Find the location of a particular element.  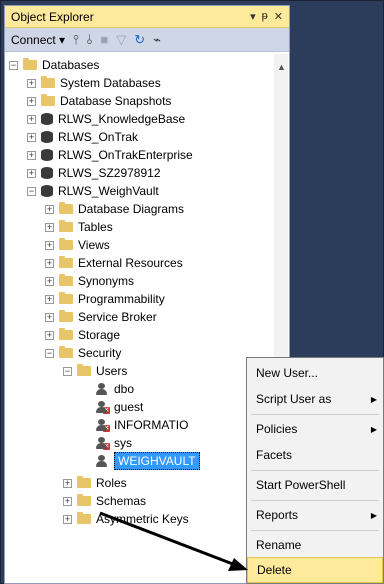

tree-item-synonyms: + Synonyms is located at coordinates (89, 281).